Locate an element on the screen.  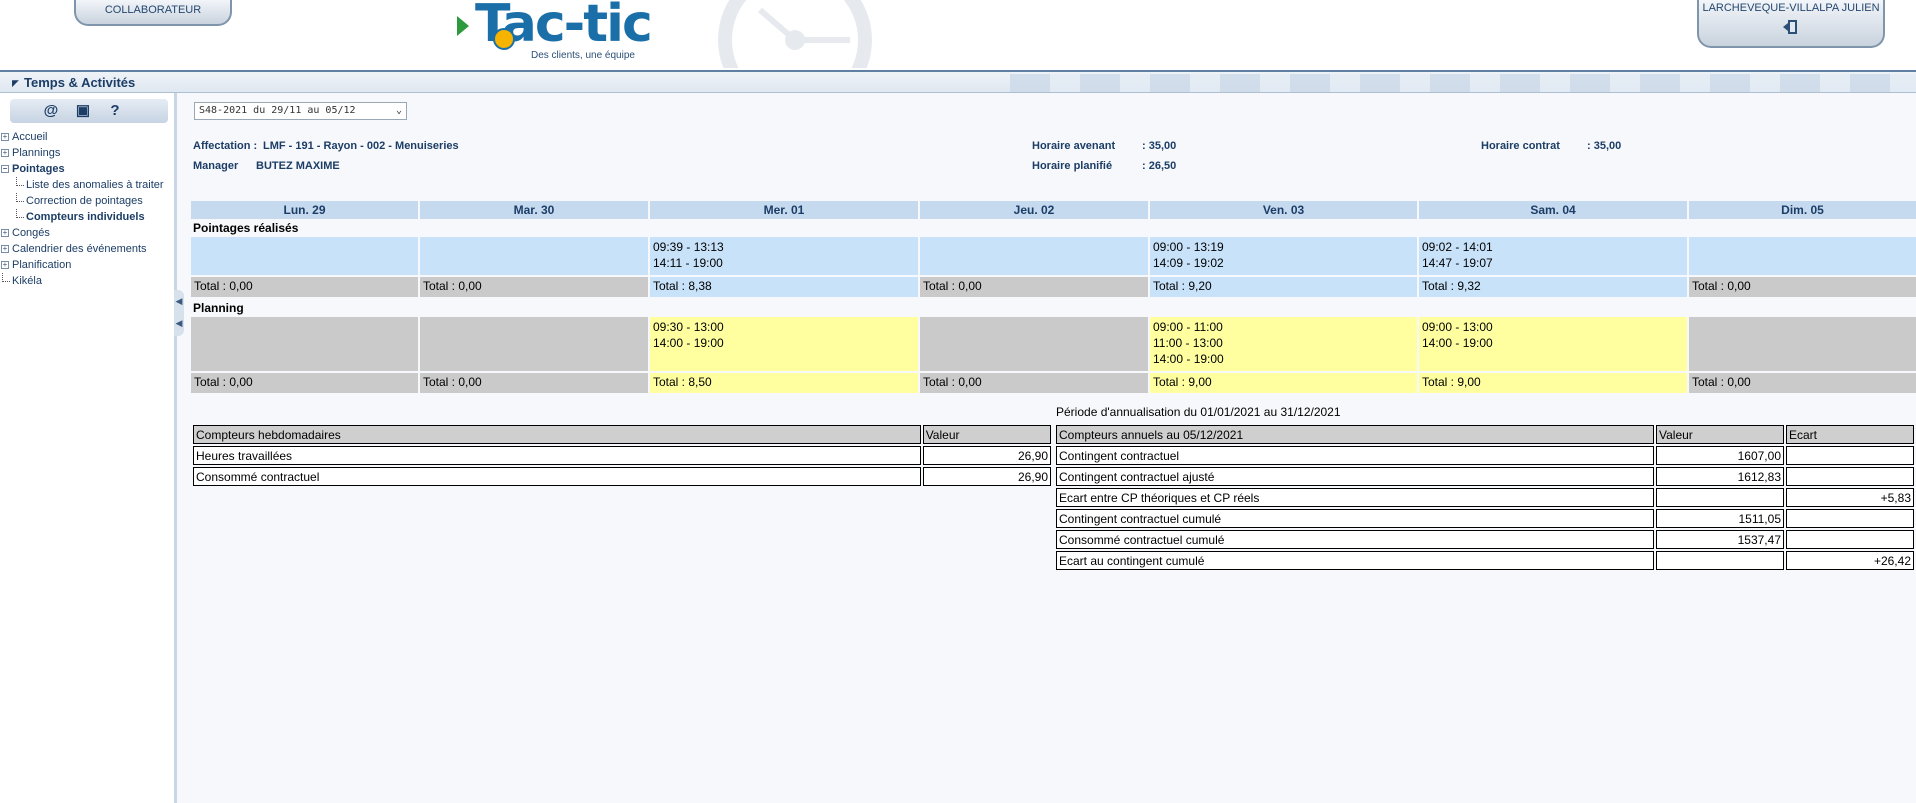
sidebar-item-label: Pointages is located at coordinates (38, 169).